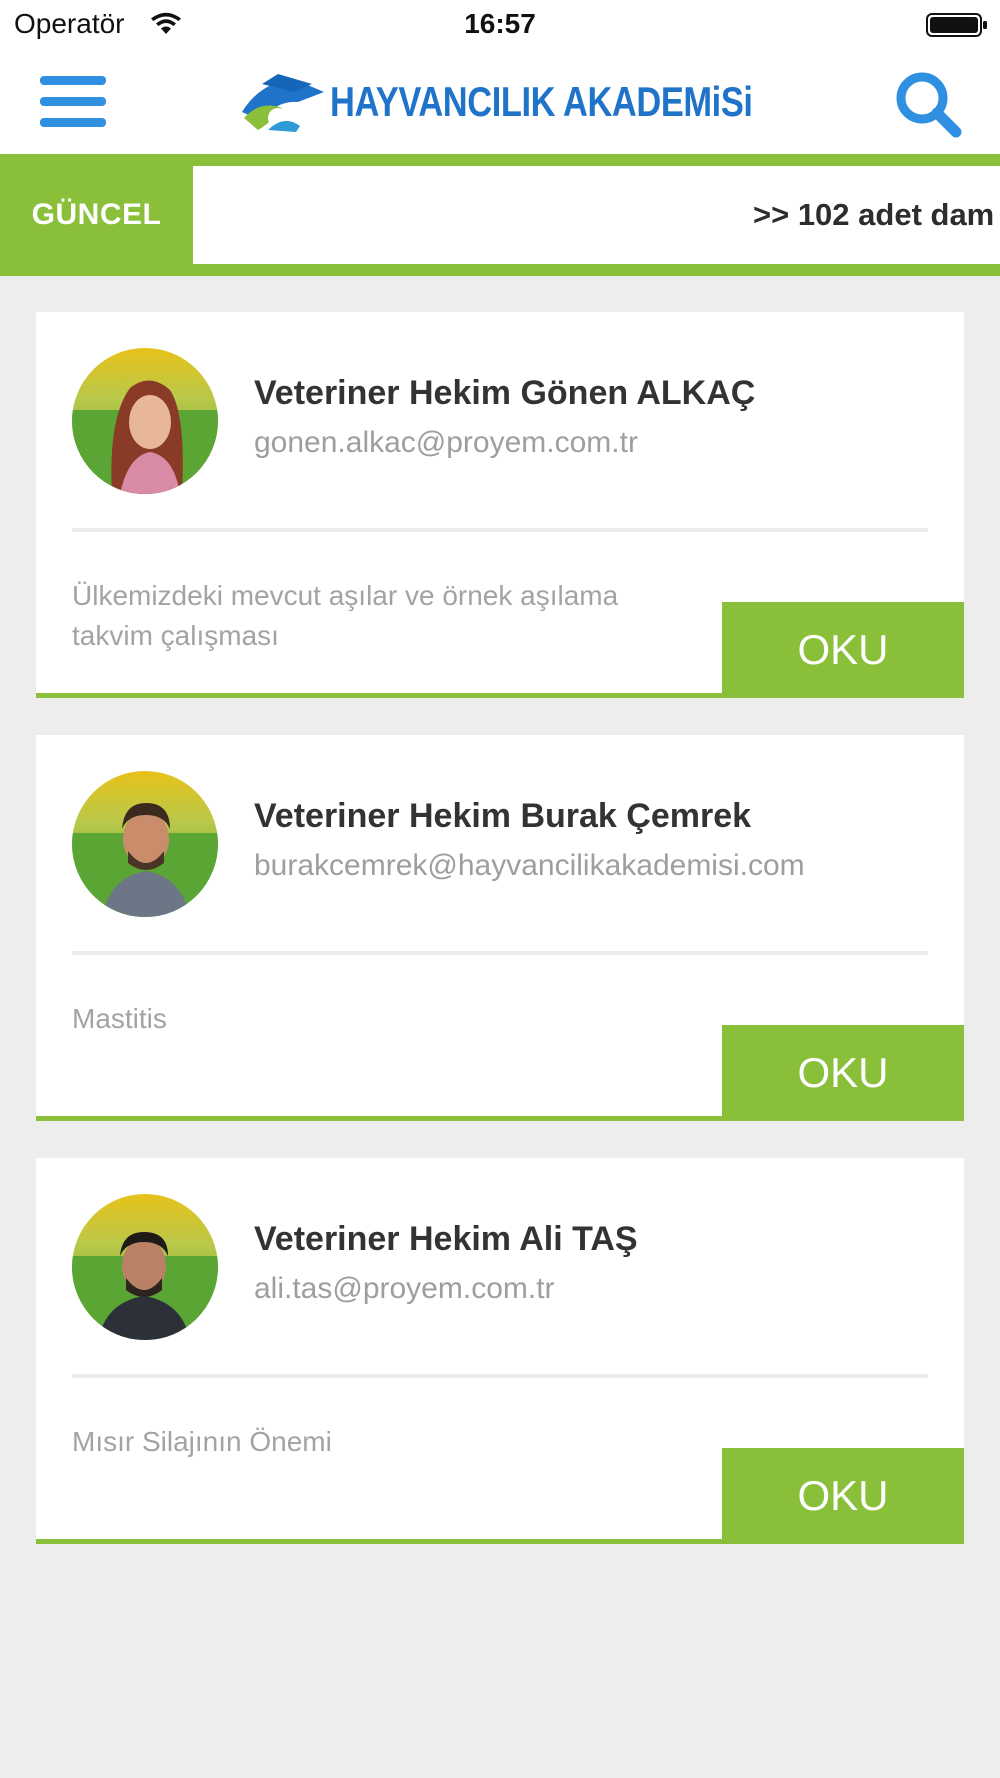  Describe the element at coordinates (404, 1288) in the screenshot. I see `author-email: ali.tas@proyem.com.tr` at that location.